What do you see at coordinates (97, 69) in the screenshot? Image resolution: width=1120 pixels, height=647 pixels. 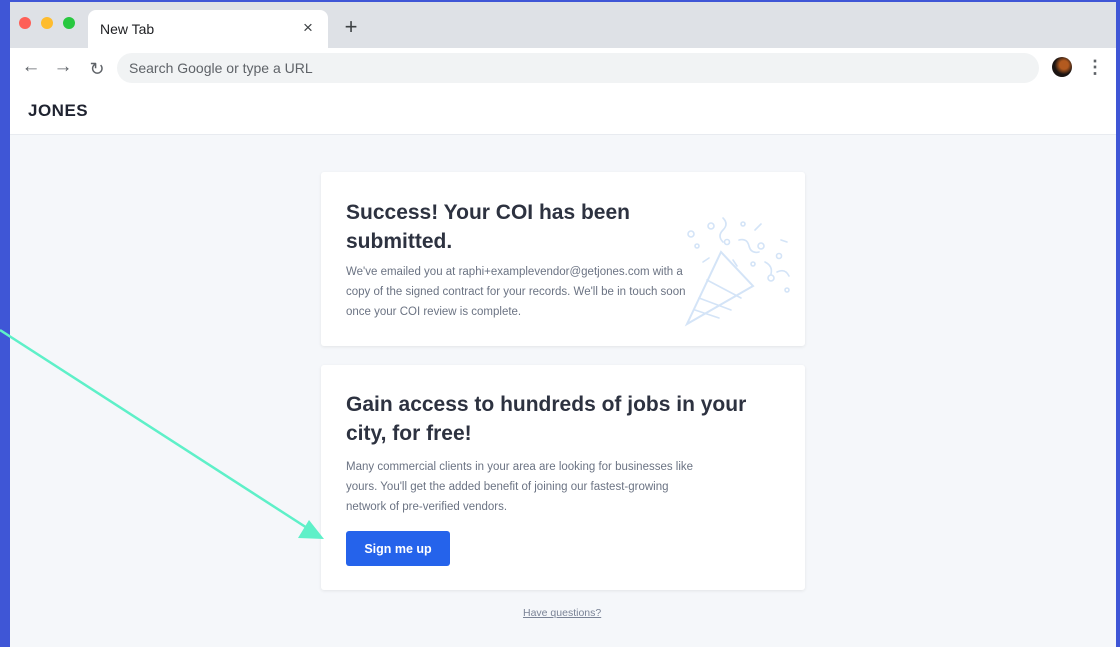 I see `reload-icon: ↻` at bounding box center [97, 69].